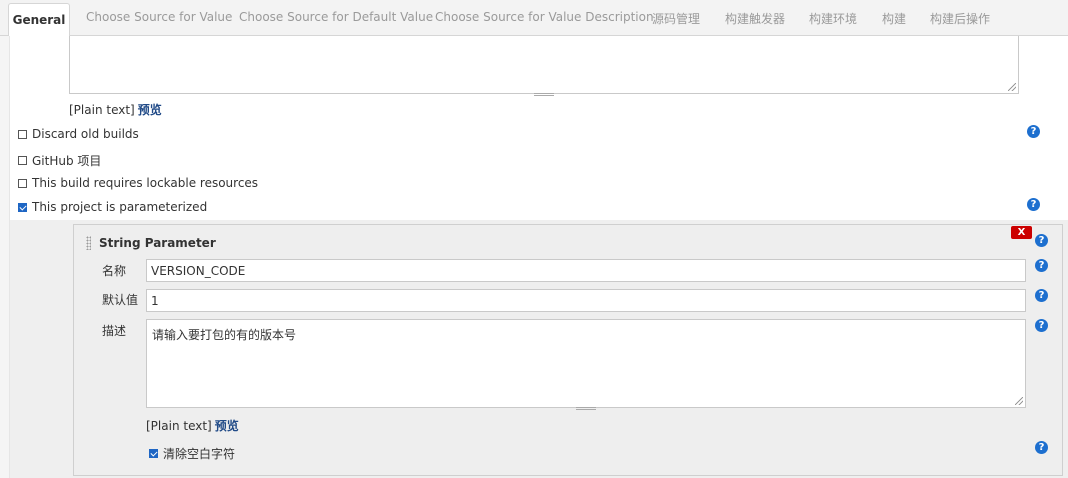 This screenshot has height=478, width=1068. Describe the element at coordinates (586, 300) in the screenshot. I see `default-value-input` at that location.